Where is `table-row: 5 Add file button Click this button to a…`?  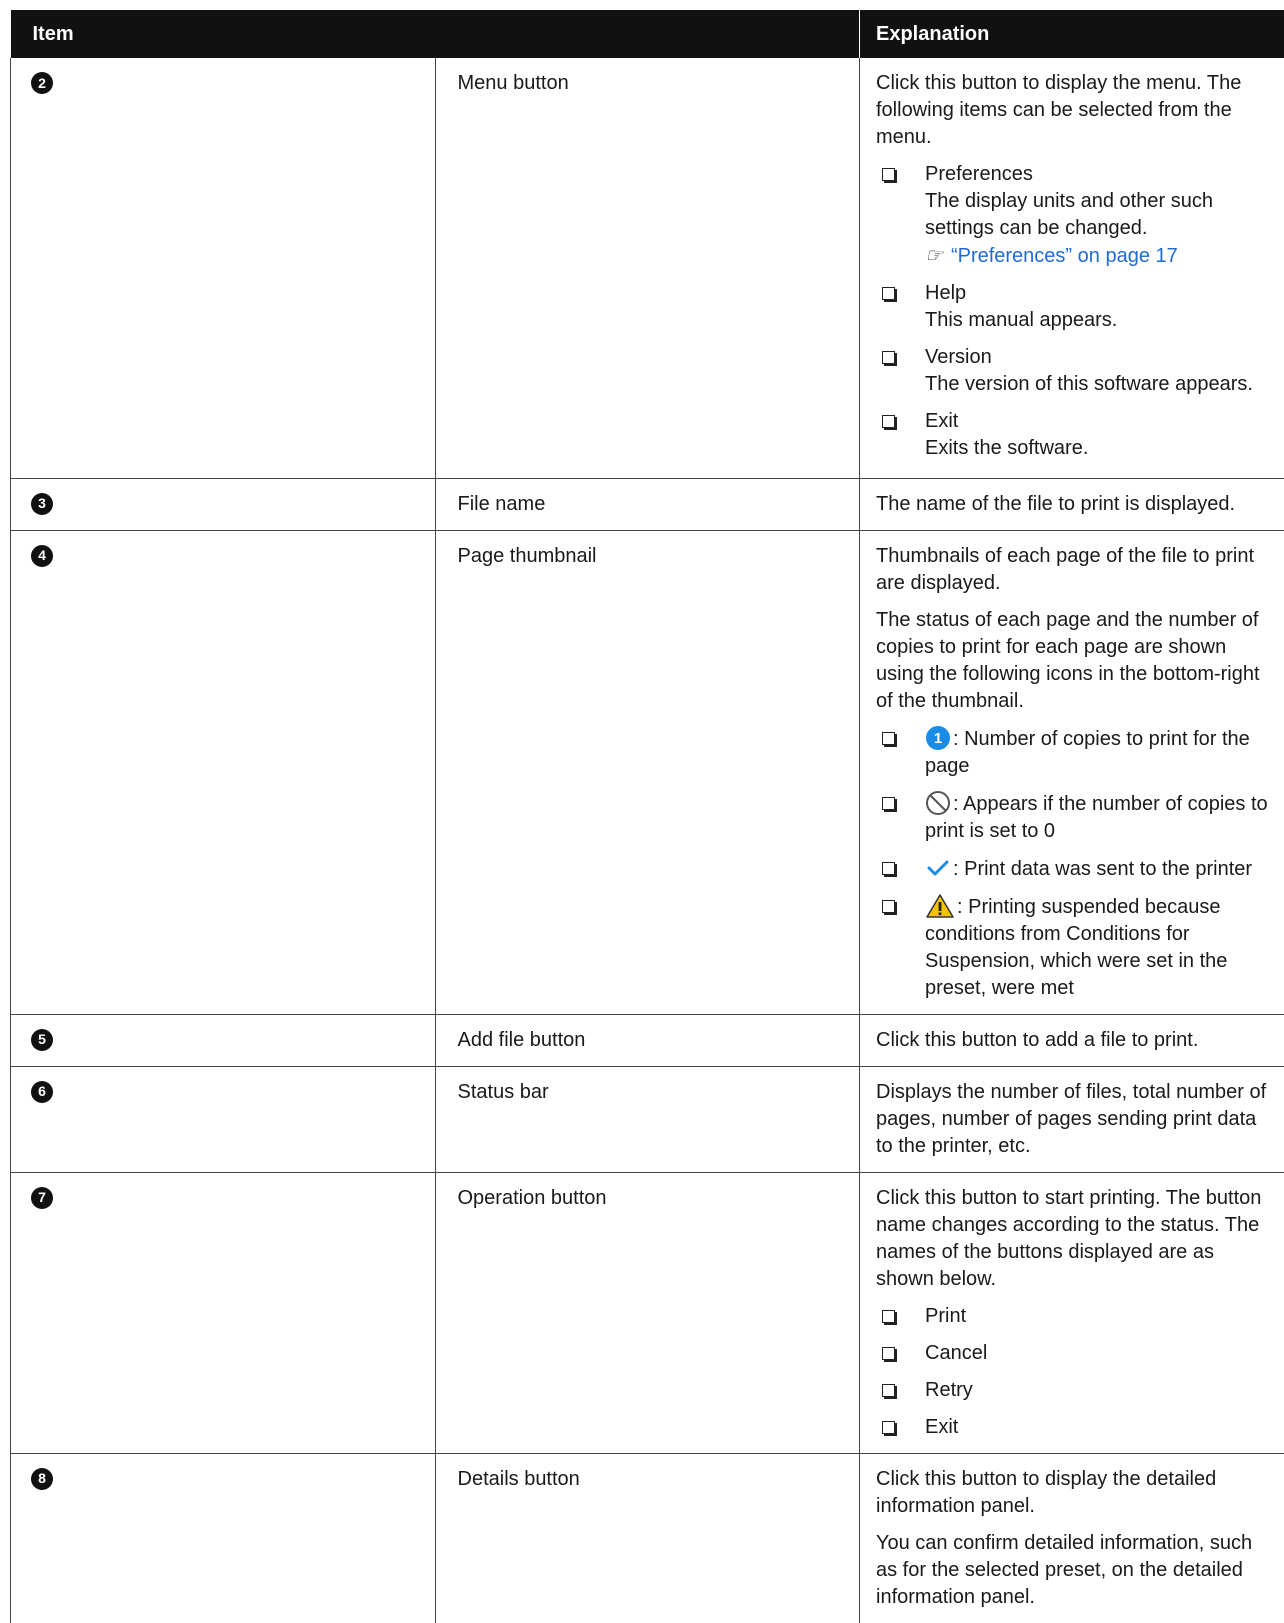
table-row: 5 Add file button Click this button to a… is located at coordinates (647, 1040).